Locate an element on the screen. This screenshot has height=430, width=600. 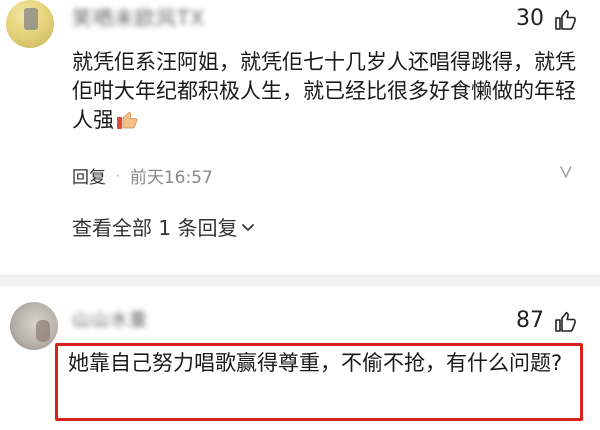
timestamp: 前天16:57 is located at coordinates (171, 178).